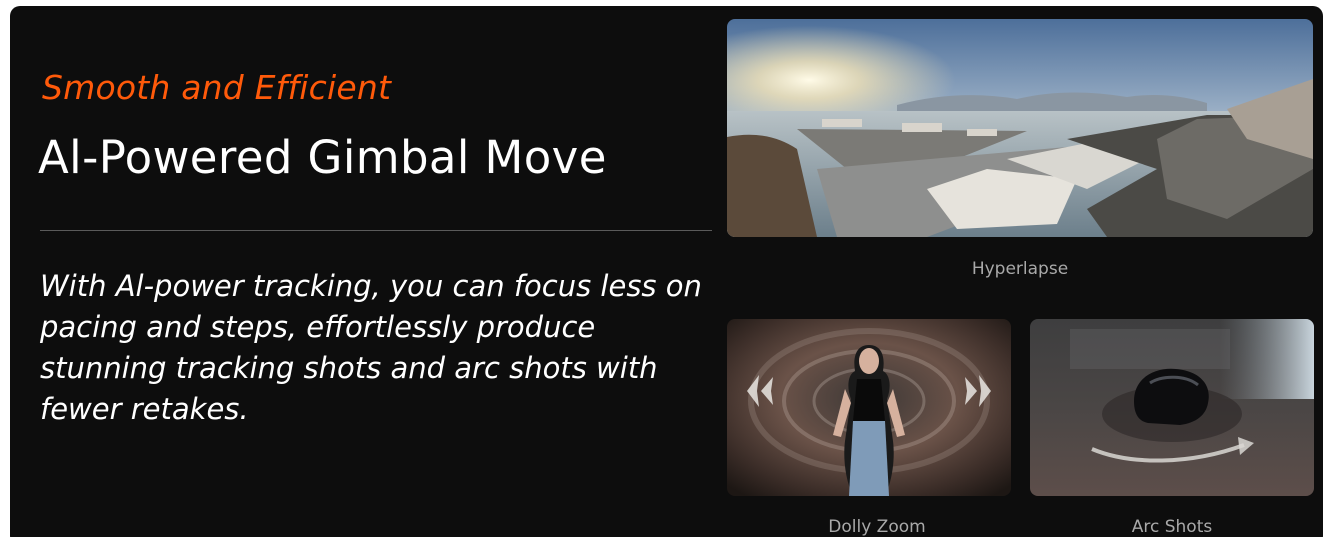 Image resolution: width=1326 pixels, height=537 pixels. What do you see at coordinates (1172, 407) in the screenshot?
I see `arc-shots-image` at bounding box center [1172, 407].